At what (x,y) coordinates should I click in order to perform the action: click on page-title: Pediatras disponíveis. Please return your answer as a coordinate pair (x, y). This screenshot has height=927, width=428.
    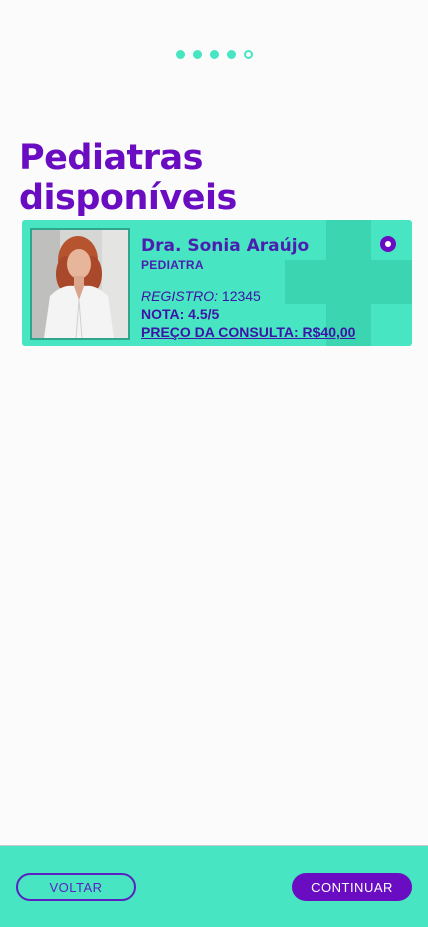
    Looking at the image, I should click on (128, 178).